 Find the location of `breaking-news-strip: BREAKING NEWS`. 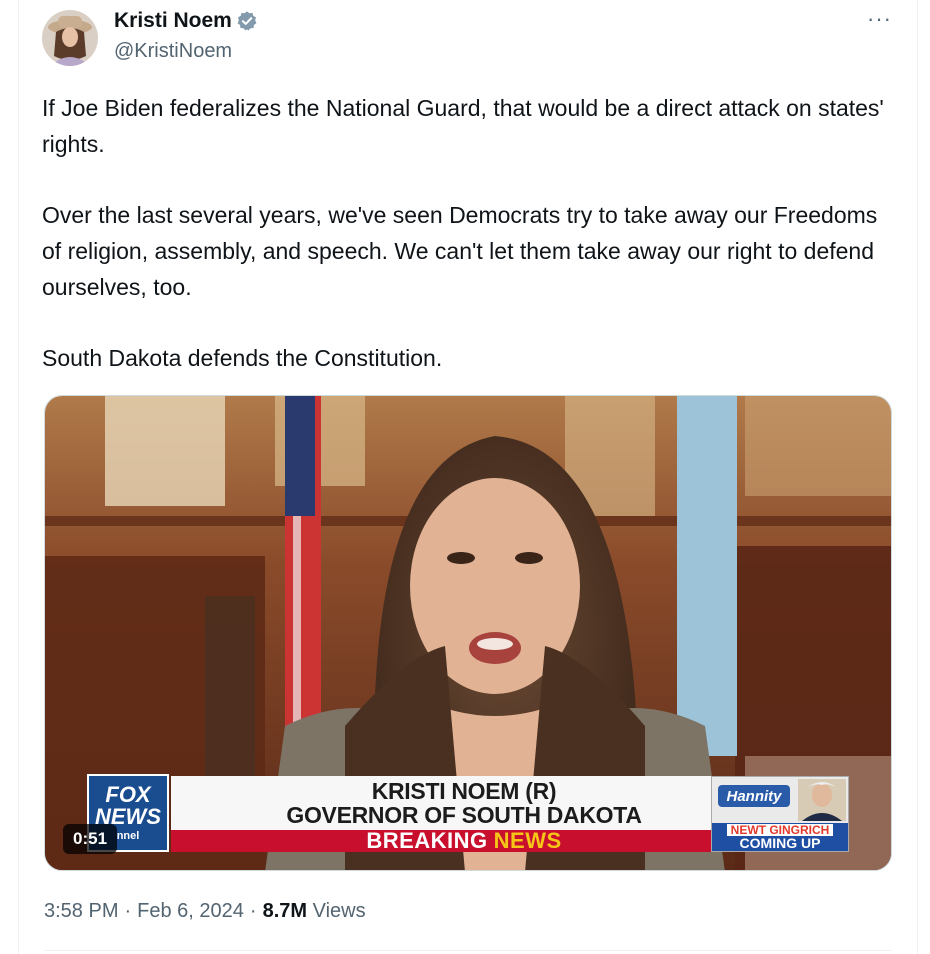

breaking-news-strip: BREAKING NEWS is located at coordinates (464, 840).